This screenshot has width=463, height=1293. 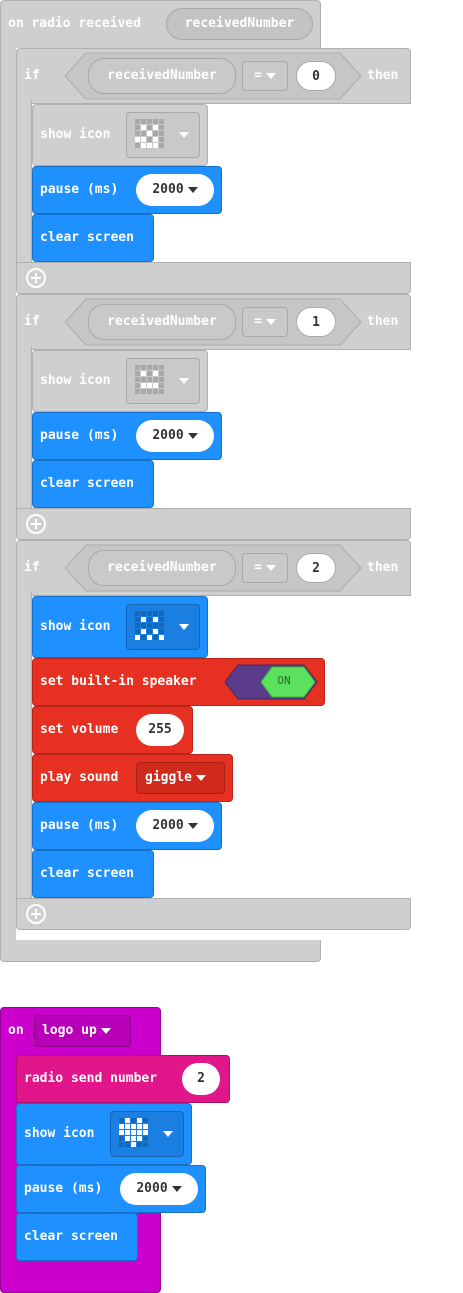 What do you see at coordinates (316, 322) in the screenshot?
I see `compare-value-input: 1` at bounding box center [316, 322].